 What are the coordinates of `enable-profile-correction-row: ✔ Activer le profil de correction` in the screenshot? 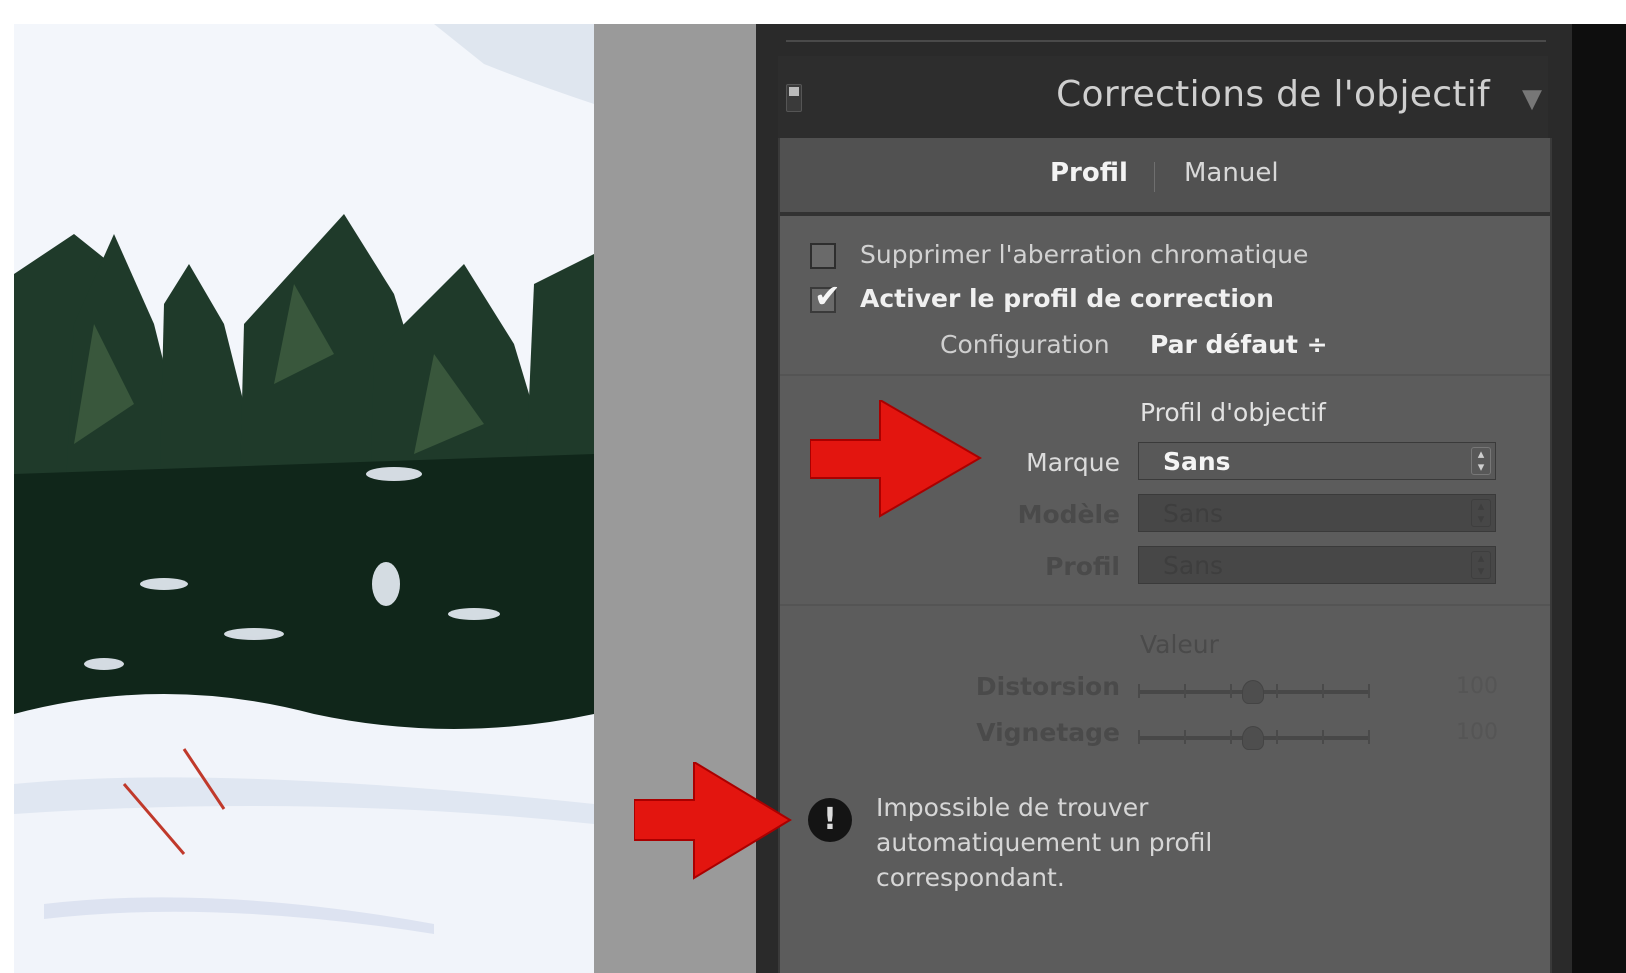 It's located at (1042, 296).